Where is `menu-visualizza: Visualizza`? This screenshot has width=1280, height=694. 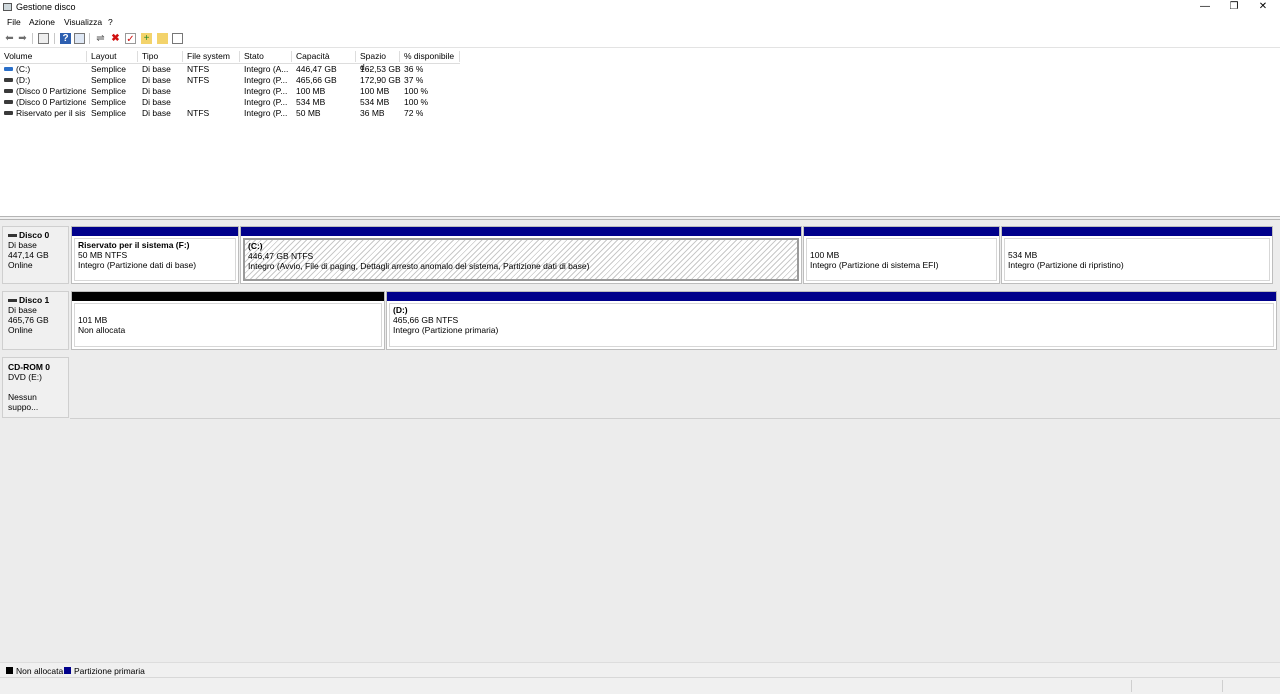
menu-visualizza: Visualizza is located at coordinates (83, 22).